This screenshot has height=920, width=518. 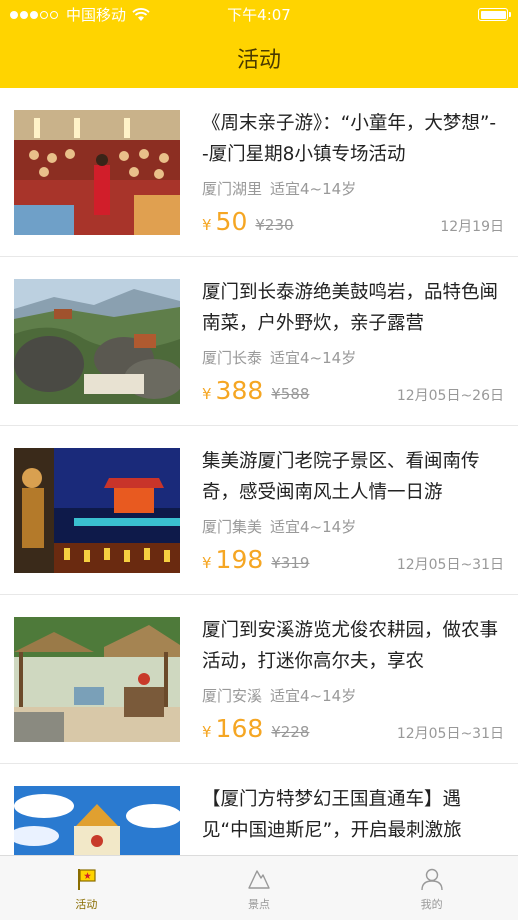 I want to click on activity-title: 集美游厦门老院子景区、看闽南传奇，感受闽南风土人情一日游, so click(x=341, y=477).